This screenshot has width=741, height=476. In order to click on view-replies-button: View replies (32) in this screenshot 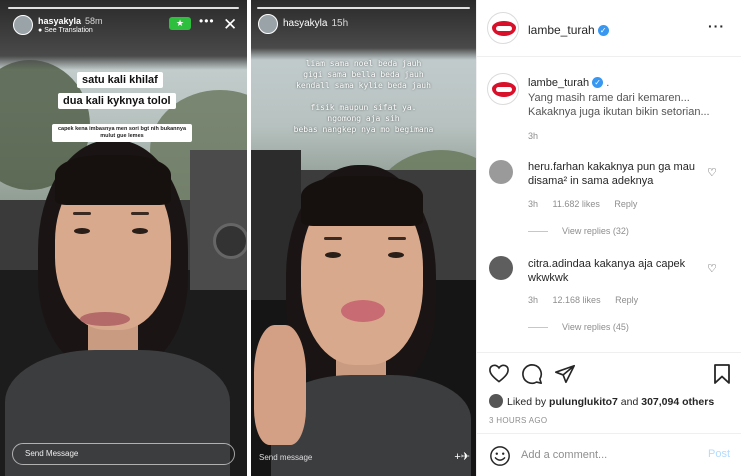, I will do `click(578, 231)`.